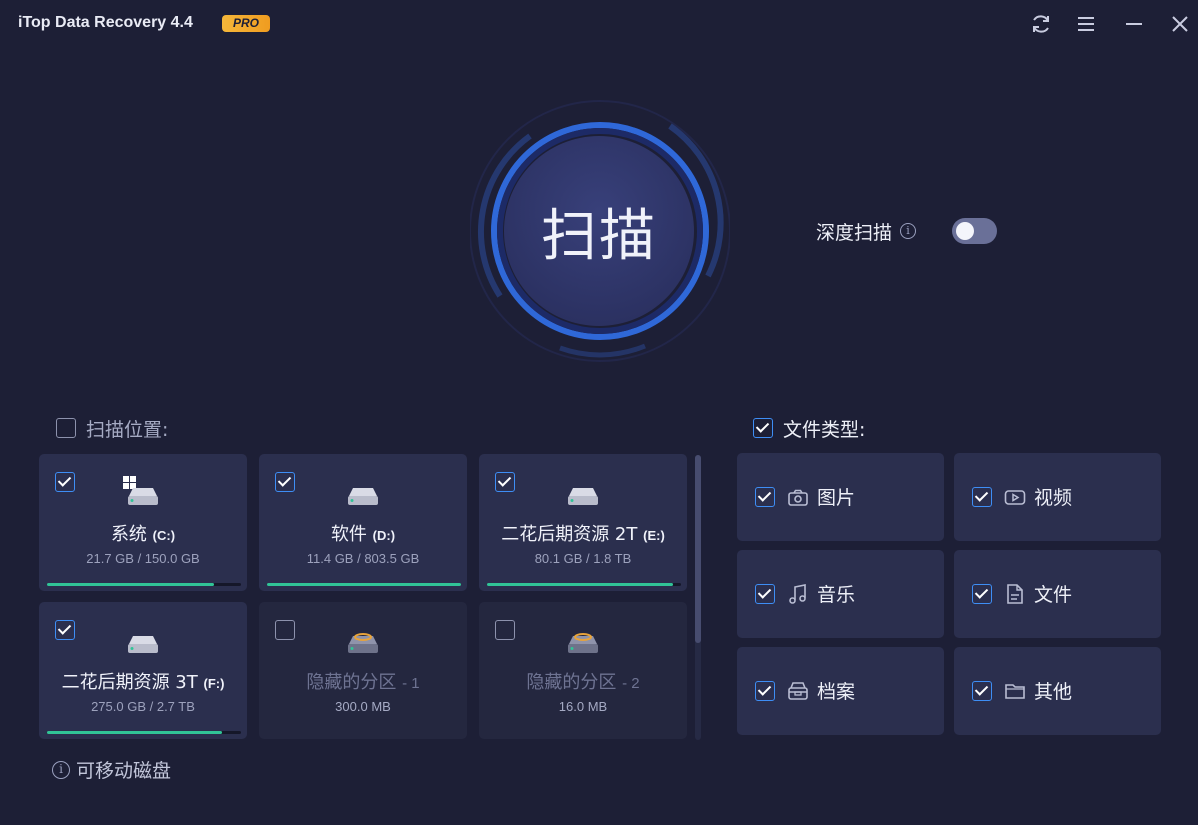  I want to click on scan-button: 扫描, so click(599, 231).